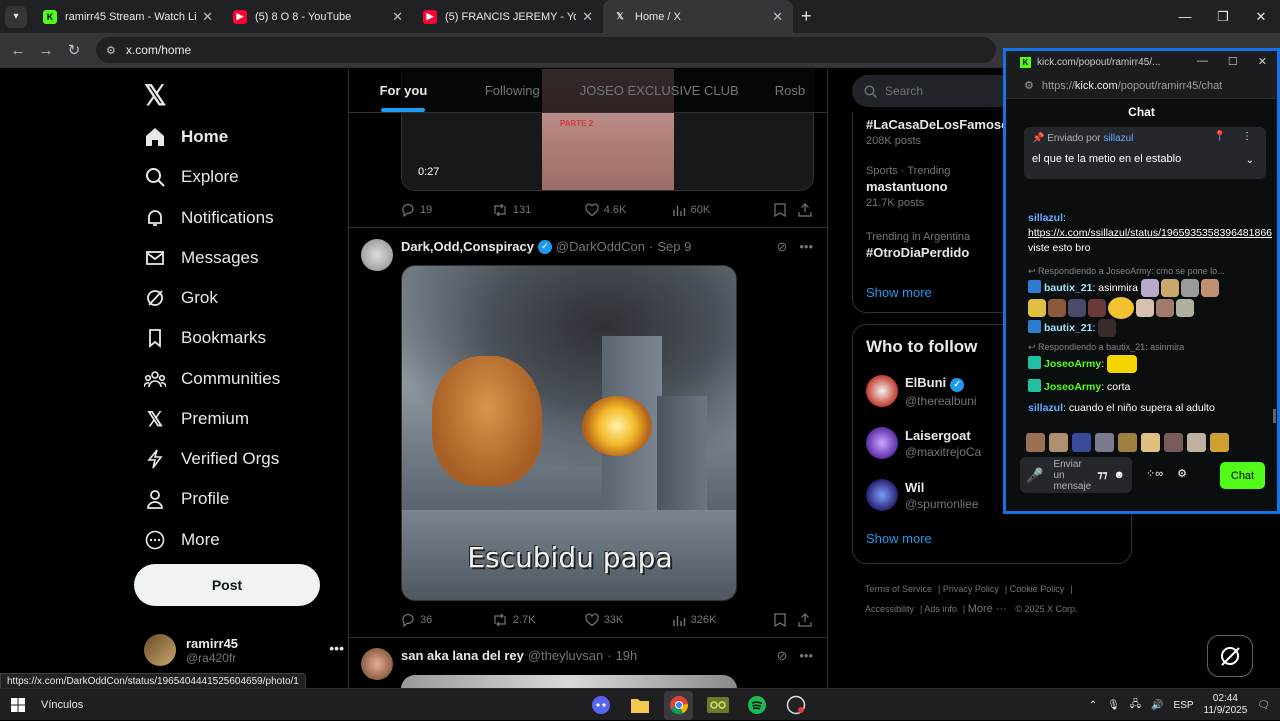 The height and width of the screenshot is (721, 1280). Describe the element at coordinates (205, 338) in the screenshot. I see `nav-bookmarks: Bookmarks` at that location.